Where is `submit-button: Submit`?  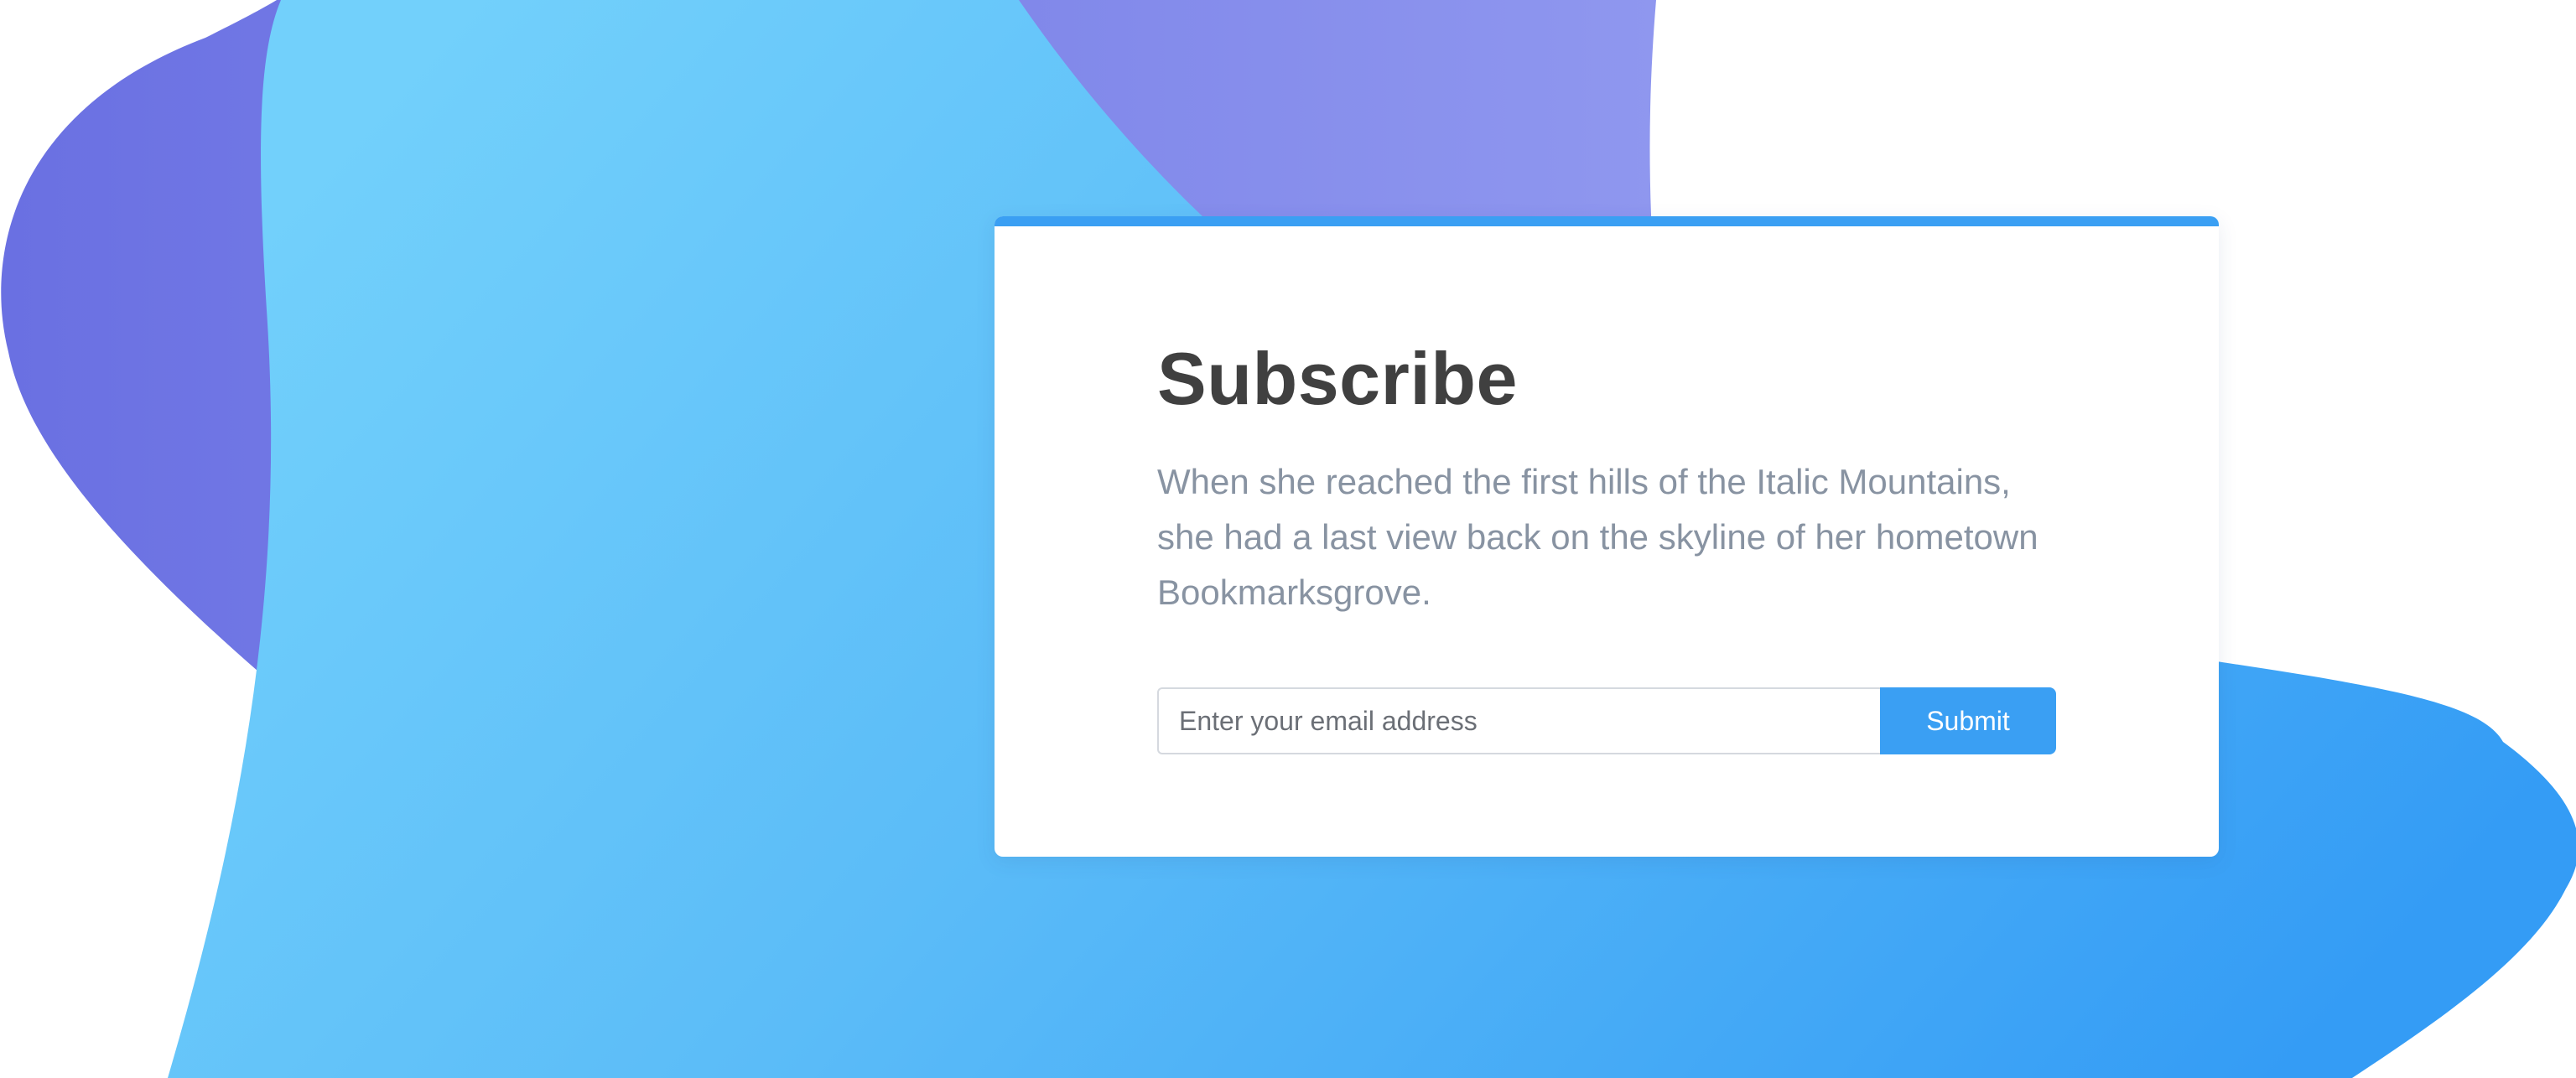
submit-button: Submit is located at coordinates (1968, 720).